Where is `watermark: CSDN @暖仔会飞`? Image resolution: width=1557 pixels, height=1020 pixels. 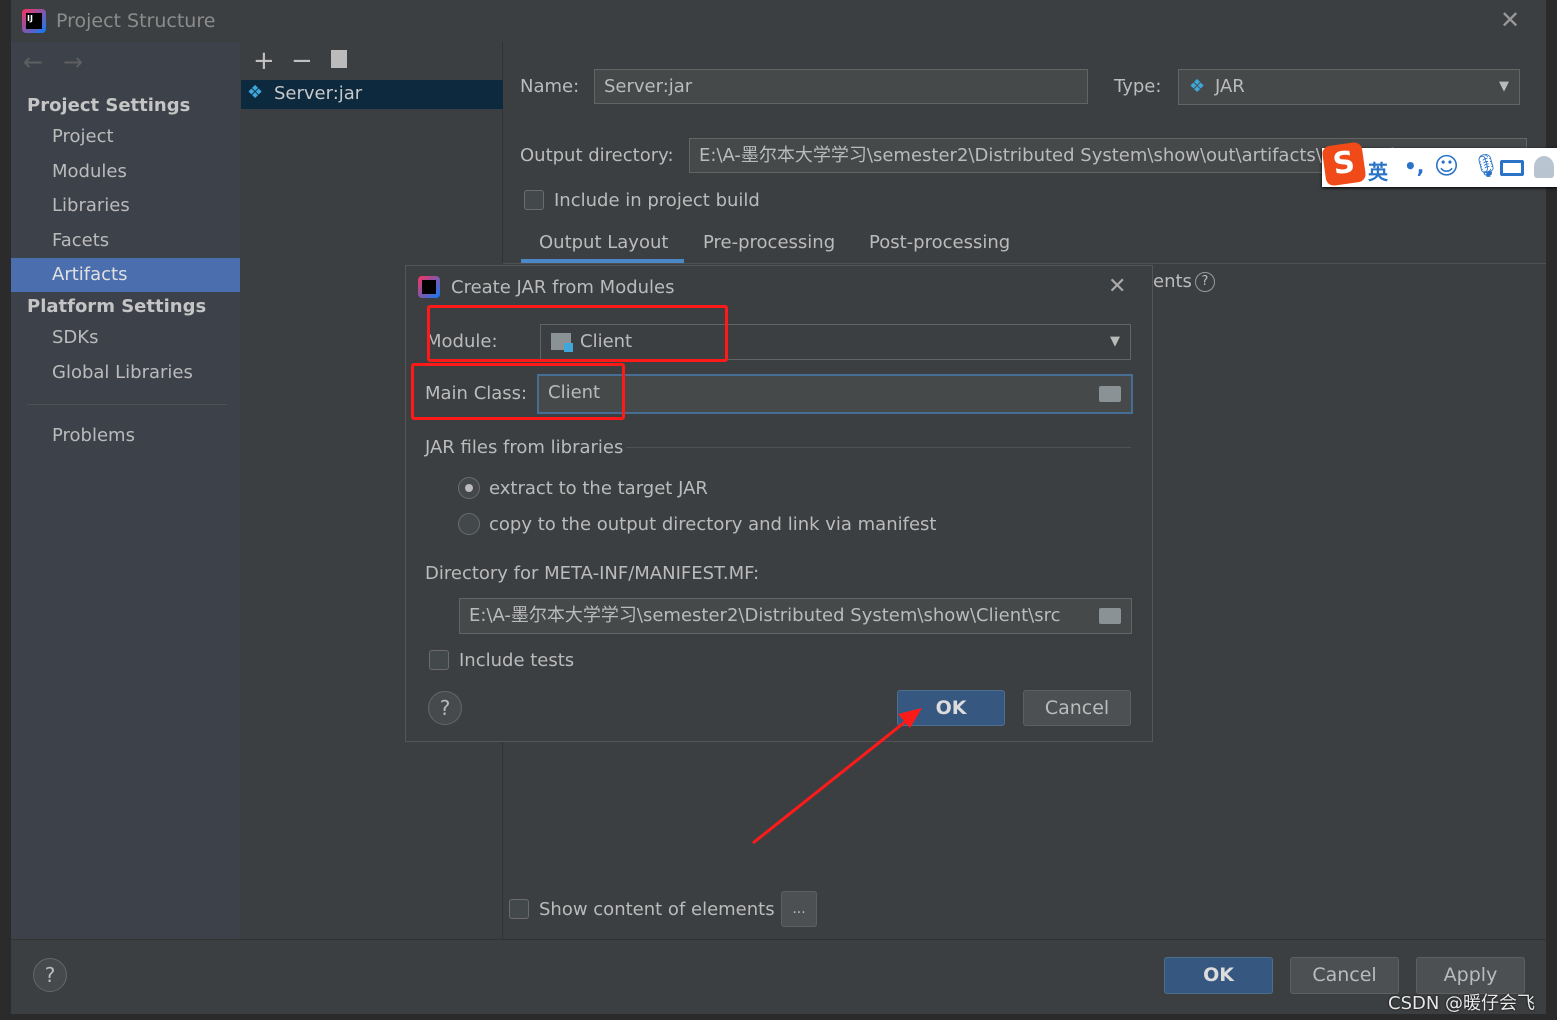
watermark: CSDN @暖仔会飞 is located at coordinates (1462, 1003).